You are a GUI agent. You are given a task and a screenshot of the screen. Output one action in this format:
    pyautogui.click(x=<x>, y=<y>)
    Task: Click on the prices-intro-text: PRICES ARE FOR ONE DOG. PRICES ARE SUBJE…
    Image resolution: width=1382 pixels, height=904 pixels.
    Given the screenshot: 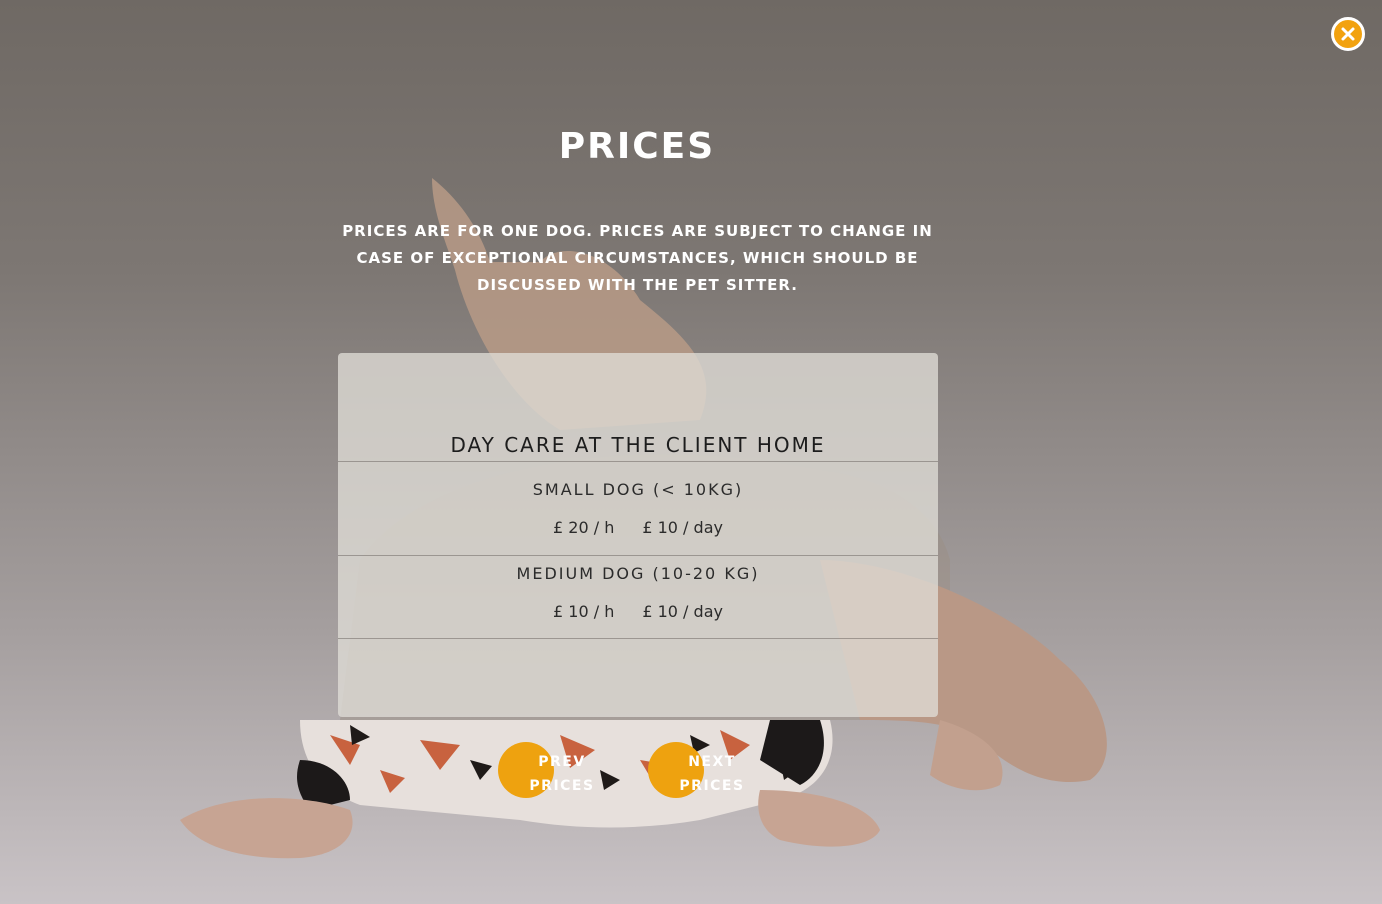 What is the action you would take?
    pyautogui.click(x=637, y=258)
    